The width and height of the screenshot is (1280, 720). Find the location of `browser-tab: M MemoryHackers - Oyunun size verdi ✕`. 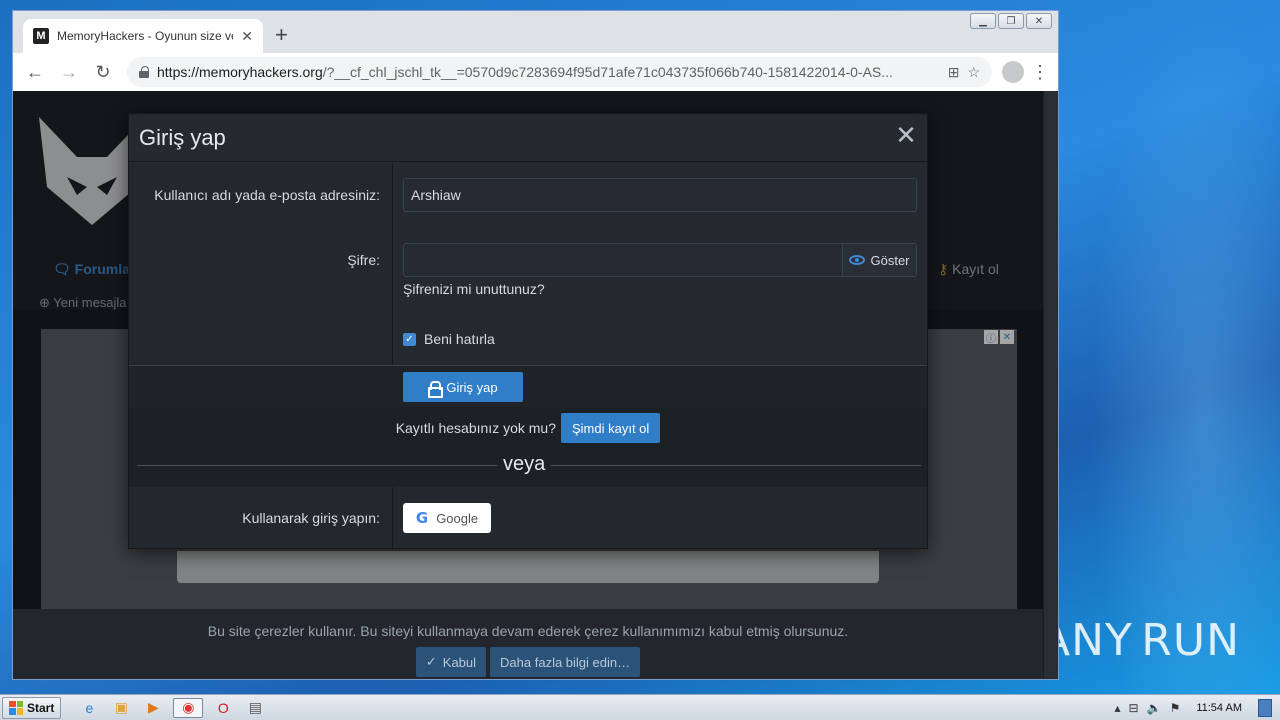

browser-tab: M MemoryHackers - Oyunun size verdi ✕ is located at coordinates (143, 36).